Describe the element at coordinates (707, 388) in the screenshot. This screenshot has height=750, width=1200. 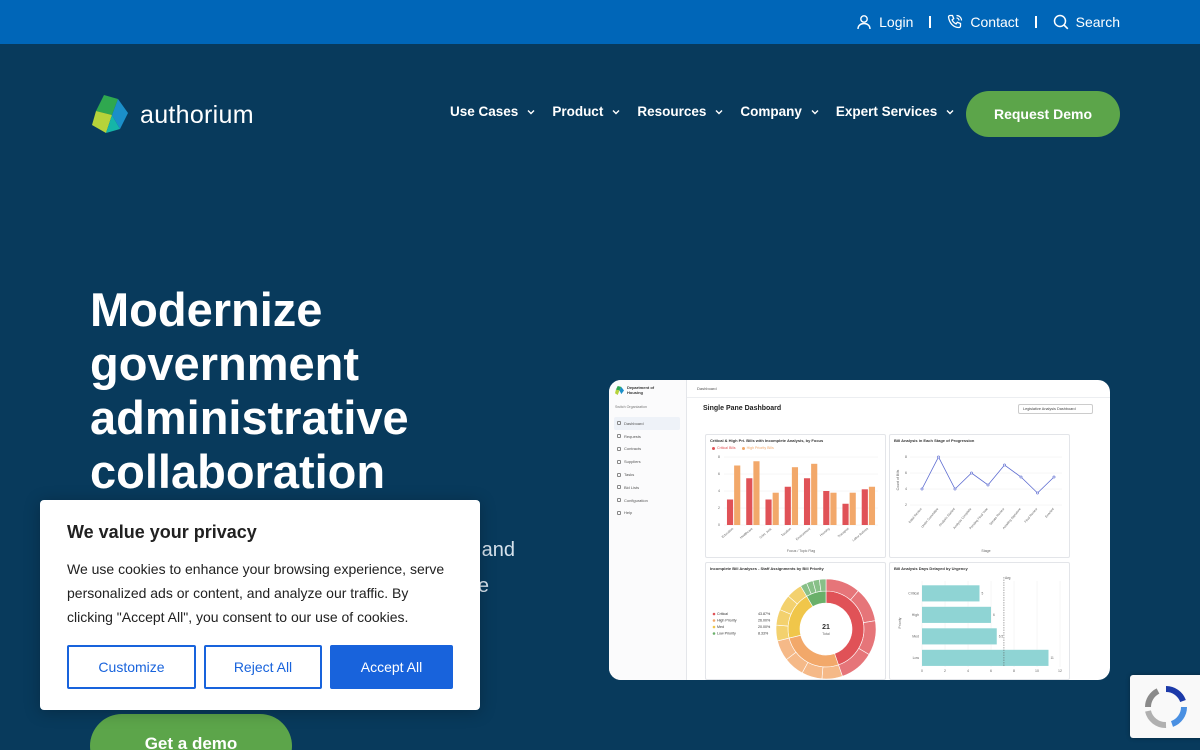
I see `dashboard-breadcrumb: Dashboard` at that location.